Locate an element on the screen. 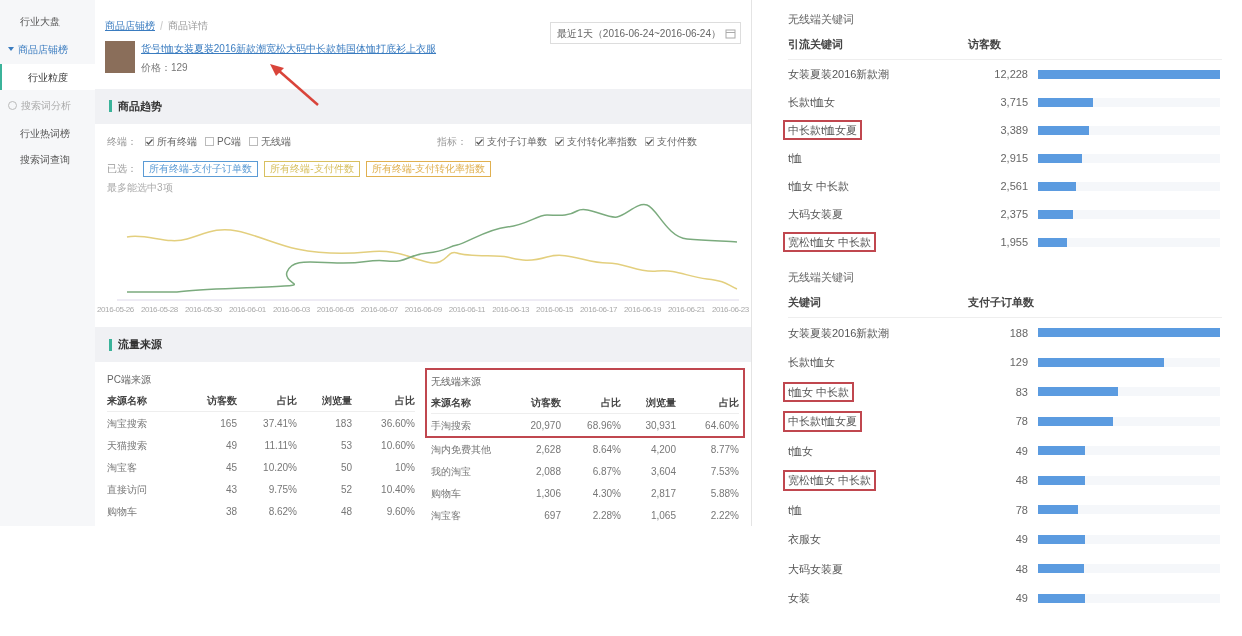 The height and width of the screenshot is (636, 1242). keyword-text: 女装 is located at coordinates (799, 598).